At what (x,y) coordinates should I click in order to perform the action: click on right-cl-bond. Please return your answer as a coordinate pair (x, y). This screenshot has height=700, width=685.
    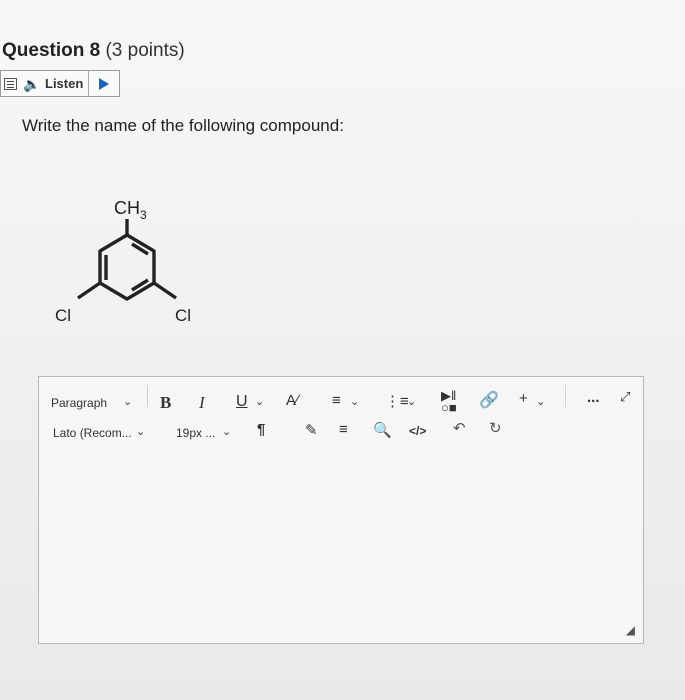
    Looking at the image, I should click on (165, 290).